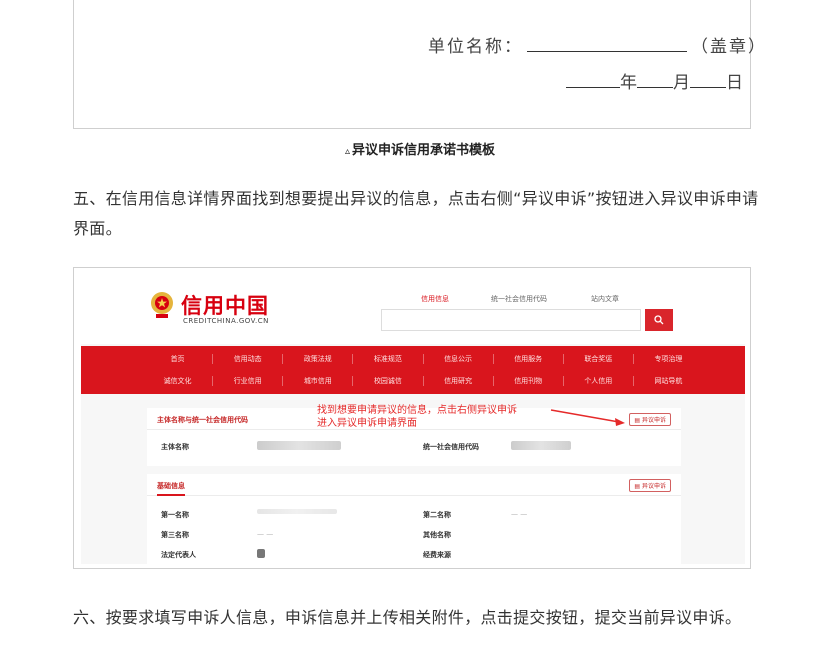  What do you see at coordinates (587, 417) in the screenshot?
I see `annotation-arrow-icon` at bounding box center [587, 417].